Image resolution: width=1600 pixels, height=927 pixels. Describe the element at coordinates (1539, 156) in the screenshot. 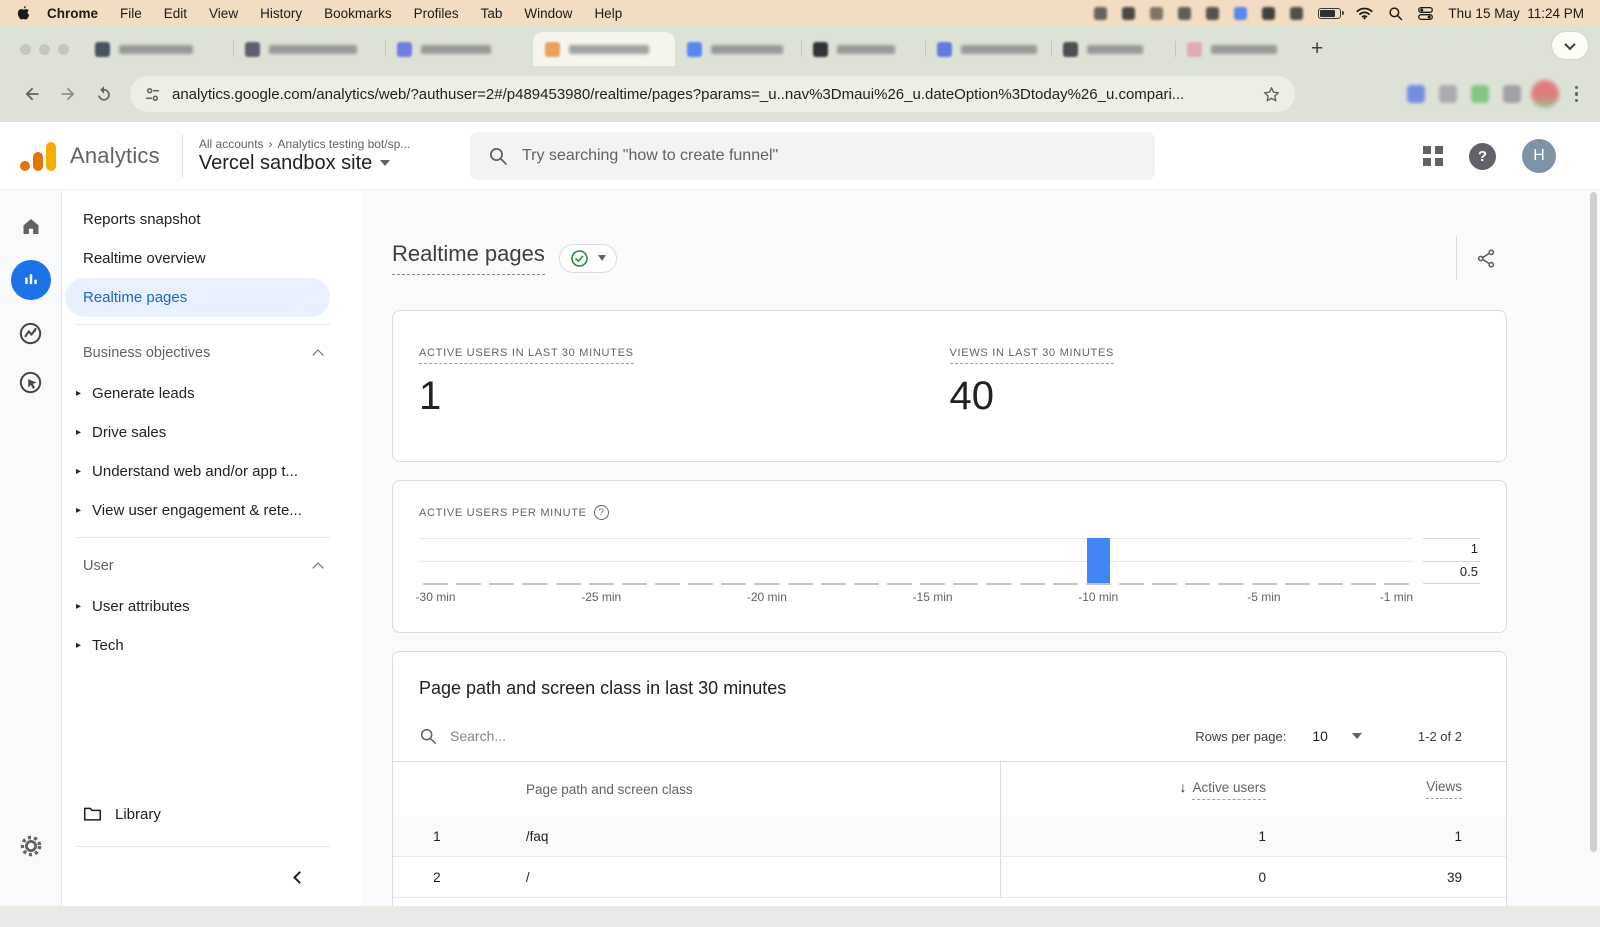

I see `account-avatar: H` at that location.